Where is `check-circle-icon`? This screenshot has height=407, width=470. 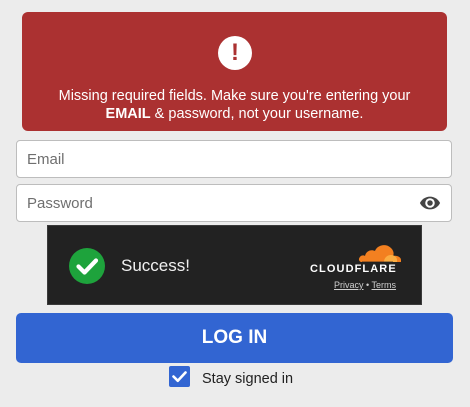
check-circle-icon is located at coordinates (87, 266).